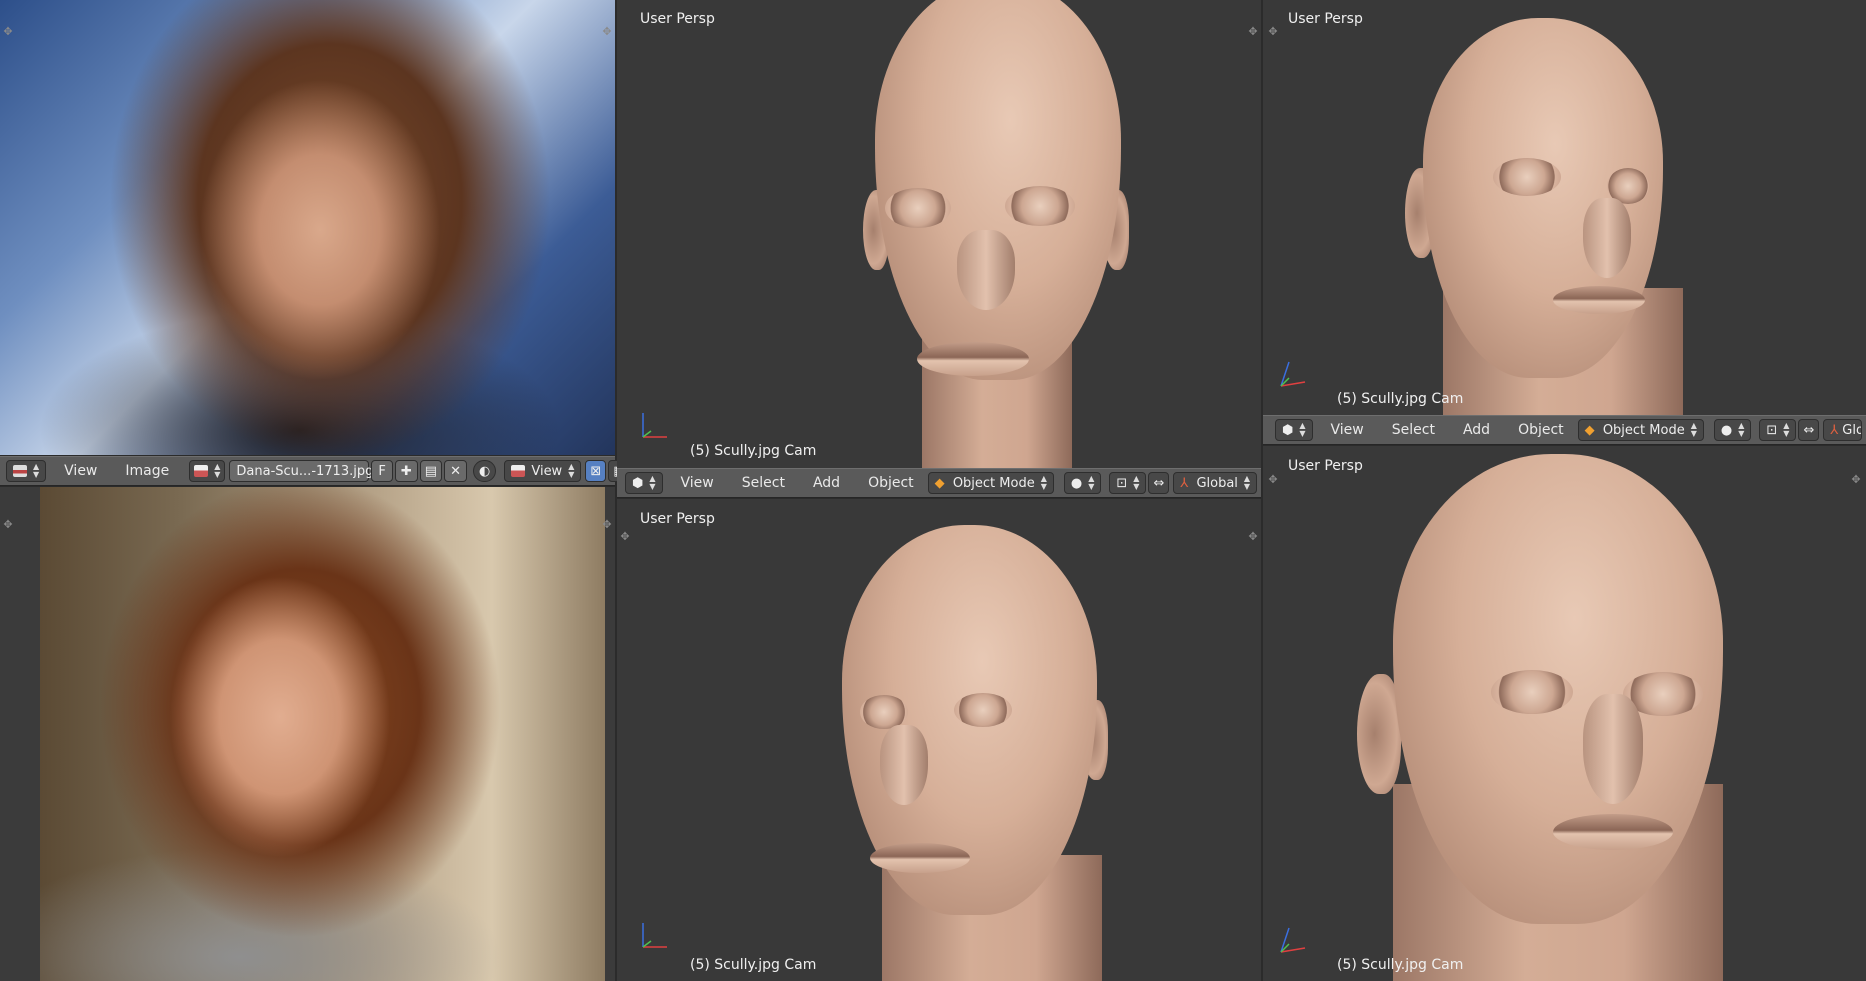 This screenshot has width=1866, height=981. I want to click on plus-icon: ✚, so click(406, 471).